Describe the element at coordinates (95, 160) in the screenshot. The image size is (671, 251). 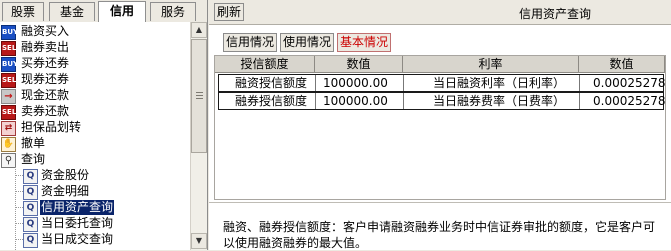
I see `tree-item-query: ⚲ 查询` at that location.